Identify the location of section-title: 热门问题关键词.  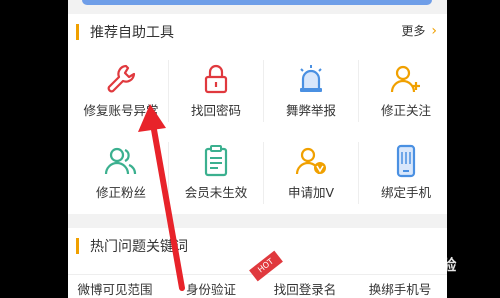
(139, 247).